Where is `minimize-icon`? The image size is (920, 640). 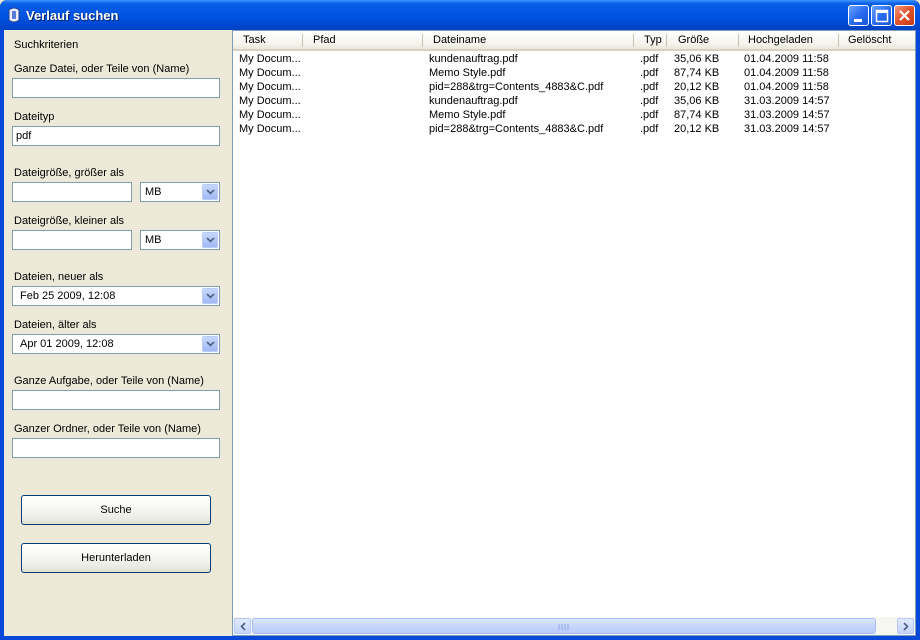
minimize-icon is located at coordinates (858, 20).